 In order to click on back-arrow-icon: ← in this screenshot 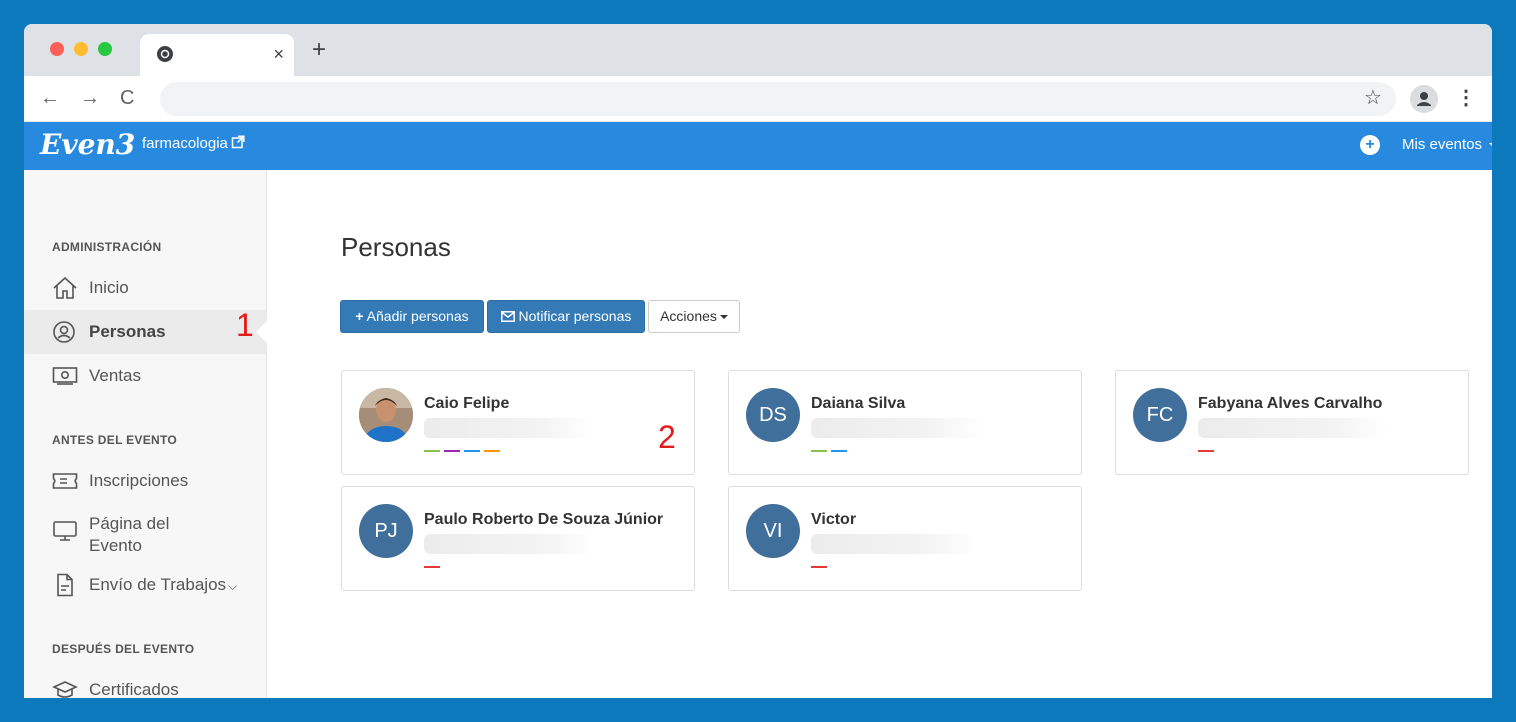, I will do `click(50, 98)`.